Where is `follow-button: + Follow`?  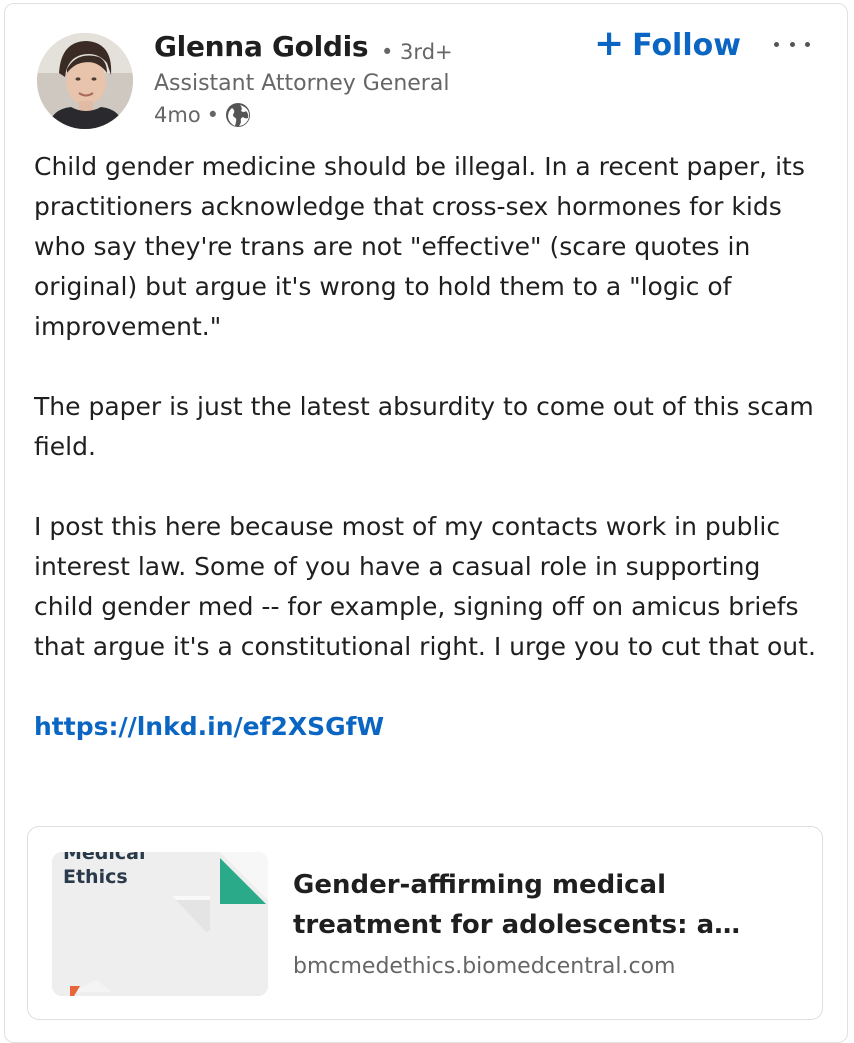 follow-button: + Follow is located at coordinates (667, 43).